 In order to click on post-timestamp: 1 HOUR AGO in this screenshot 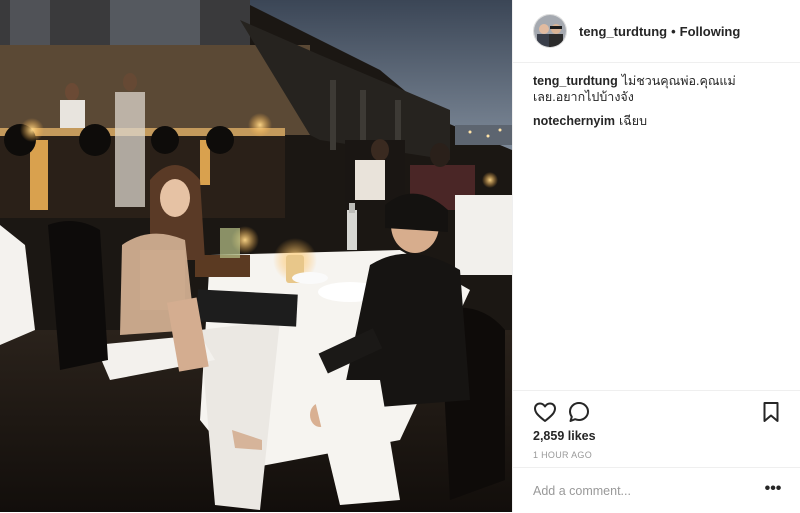, I will do `click(562, 455)`.